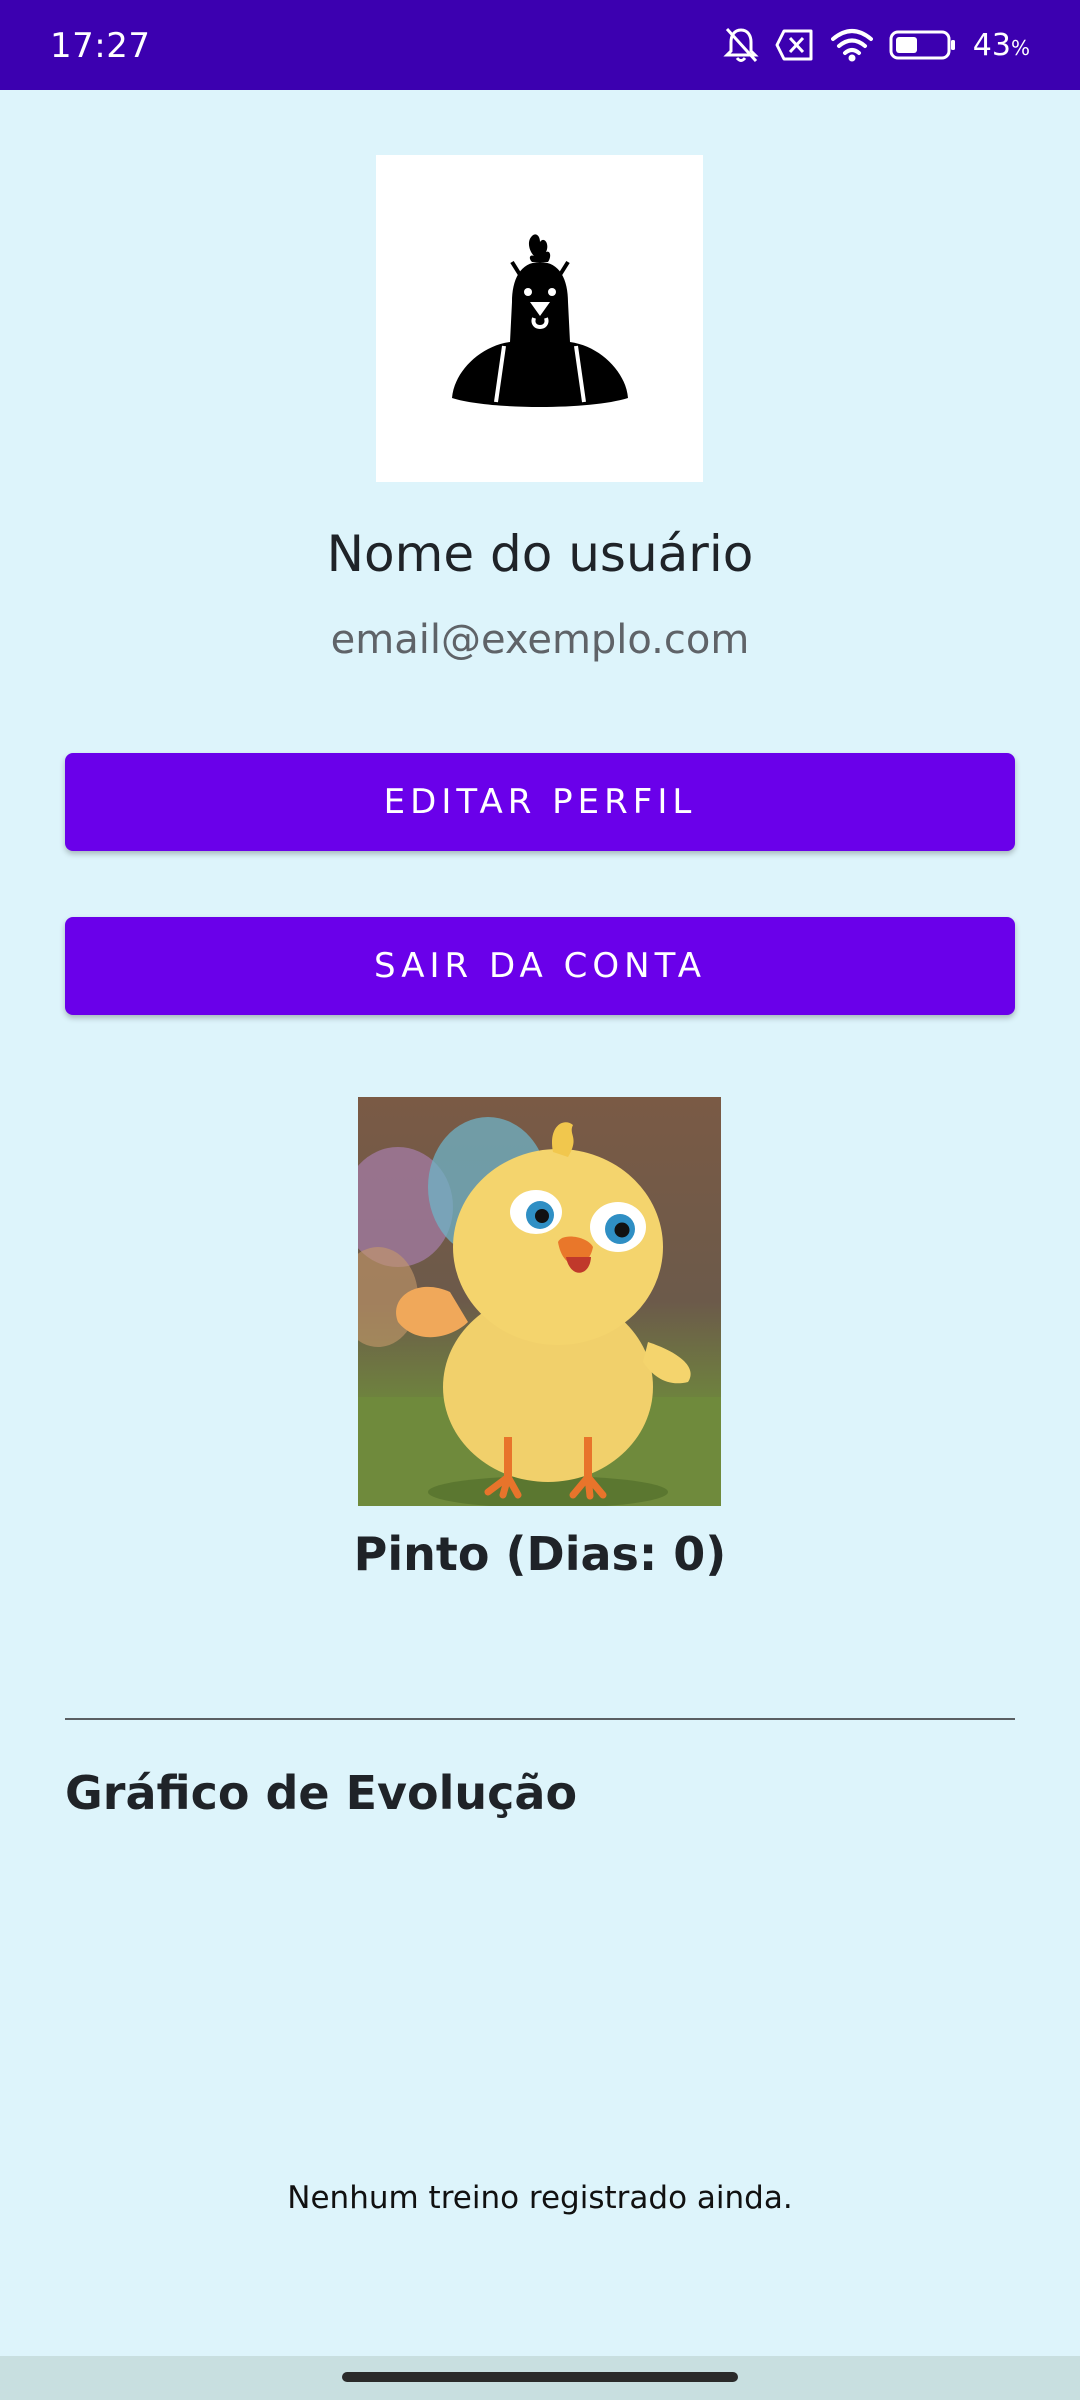 The width and height of the screenshot is (1080, 2400). I want to click on pet-caption: Pinto (Dias: 0), so click(540, 1554).